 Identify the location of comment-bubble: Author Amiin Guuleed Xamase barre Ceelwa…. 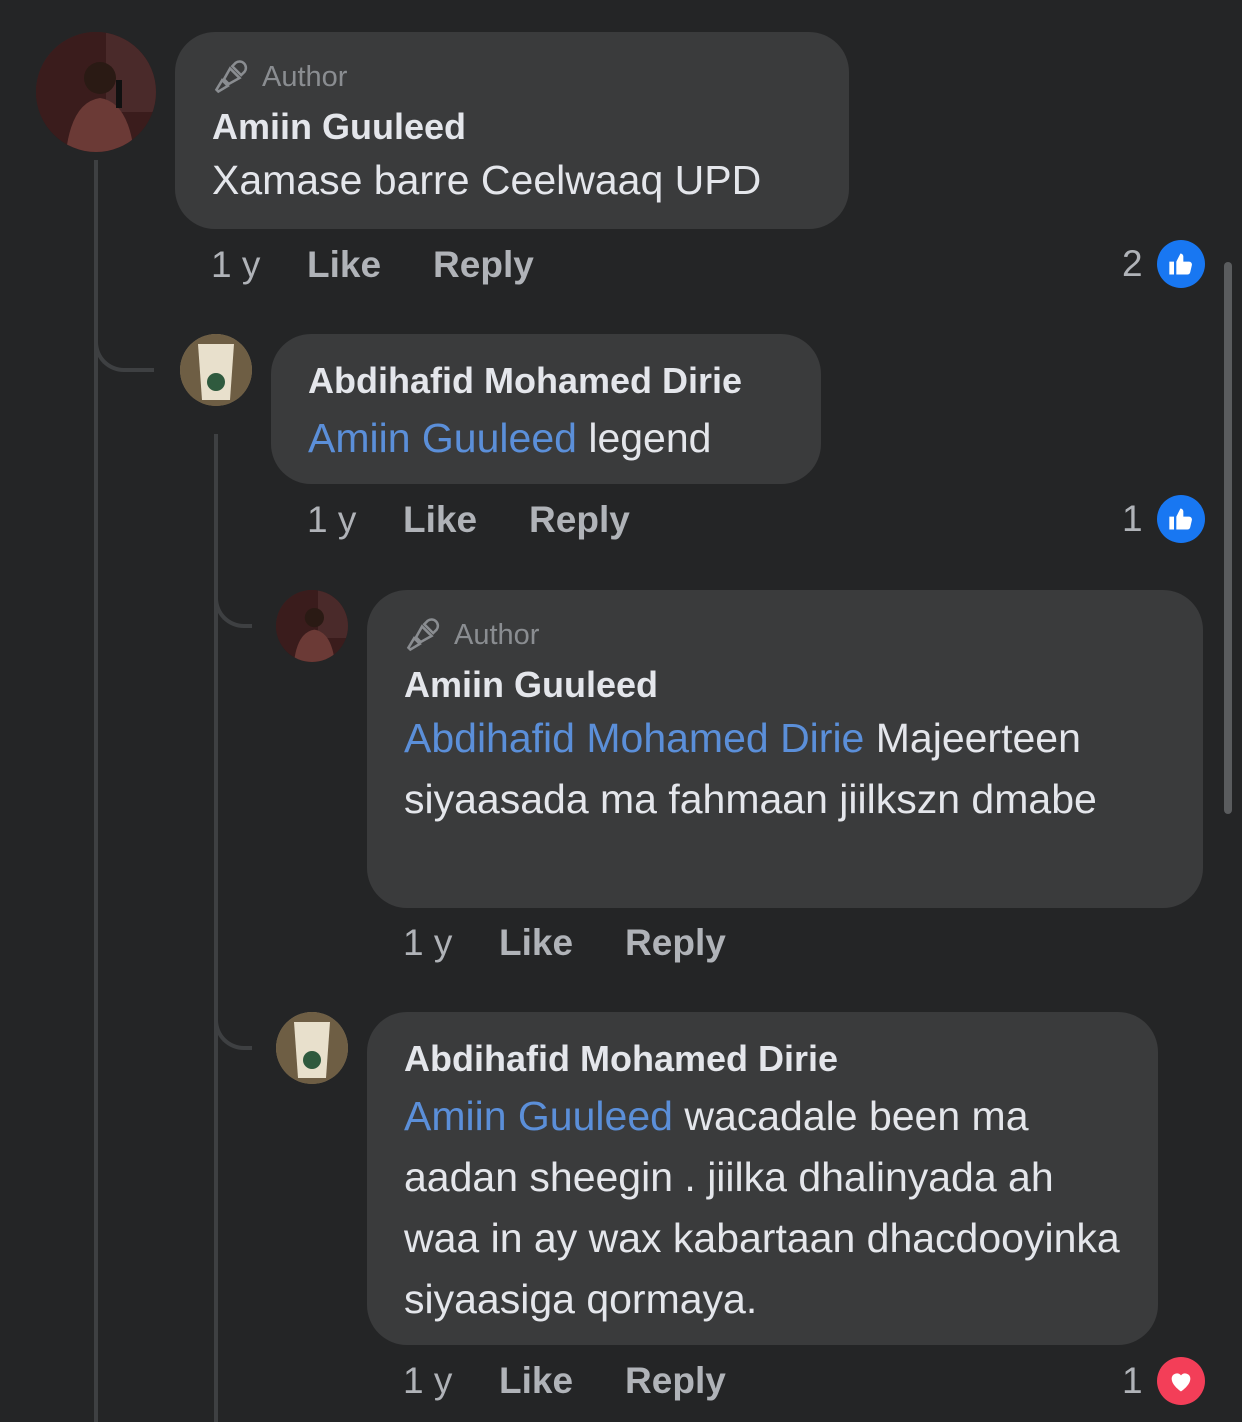
(512, 130).